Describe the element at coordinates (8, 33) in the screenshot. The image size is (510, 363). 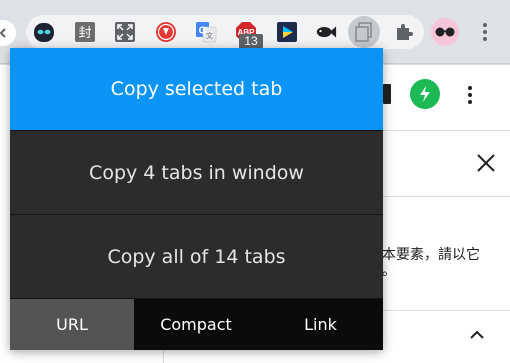
I see `back-icon` at that location.